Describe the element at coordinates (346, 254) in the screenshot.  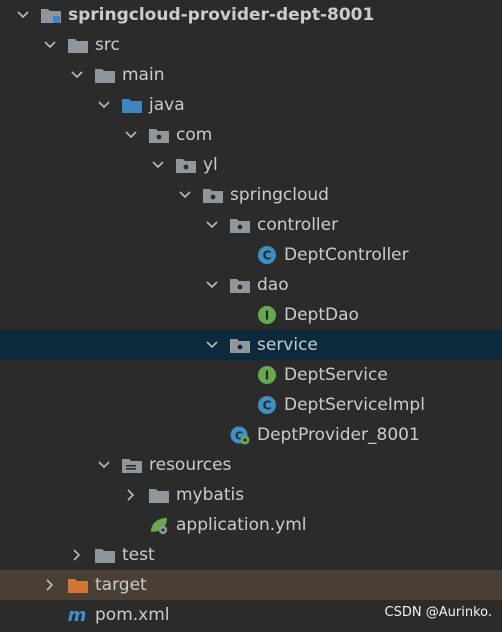
I see `tree-label: DeptController` at that location.